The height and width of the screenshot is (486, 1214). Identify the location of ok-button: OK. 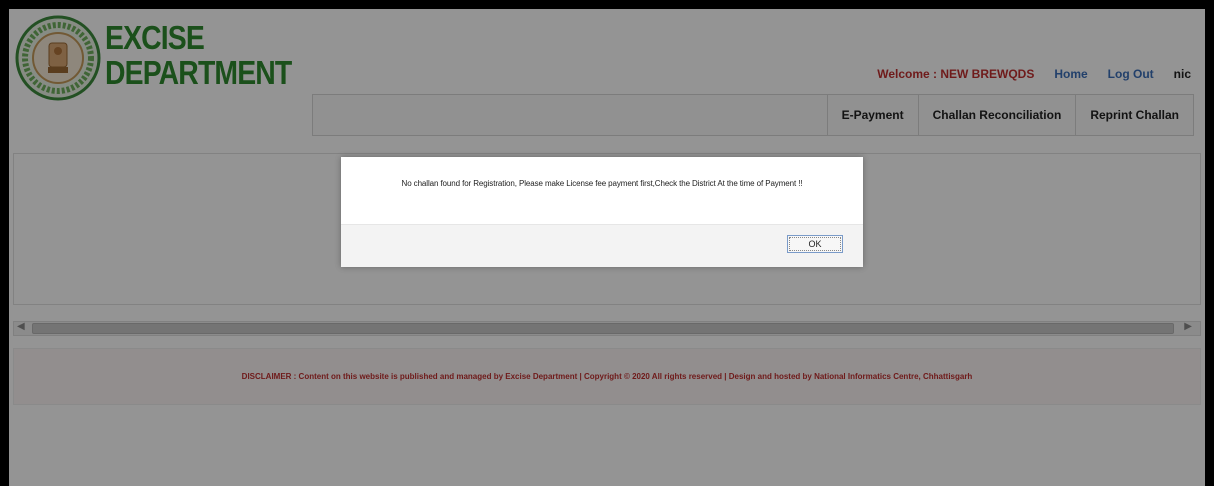
(815, 244).